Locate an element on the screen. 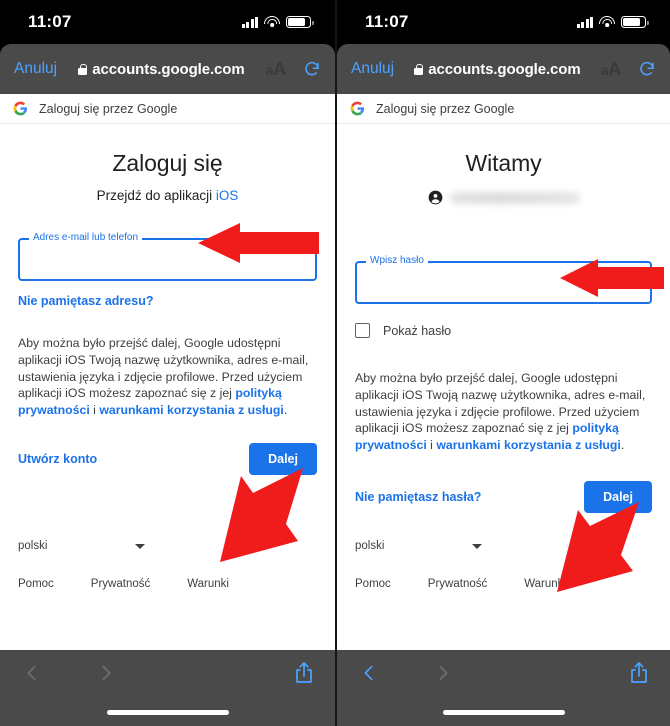 The height and width of the screenshot is (726, 670). account-chip is located at coordinates (503, 197).